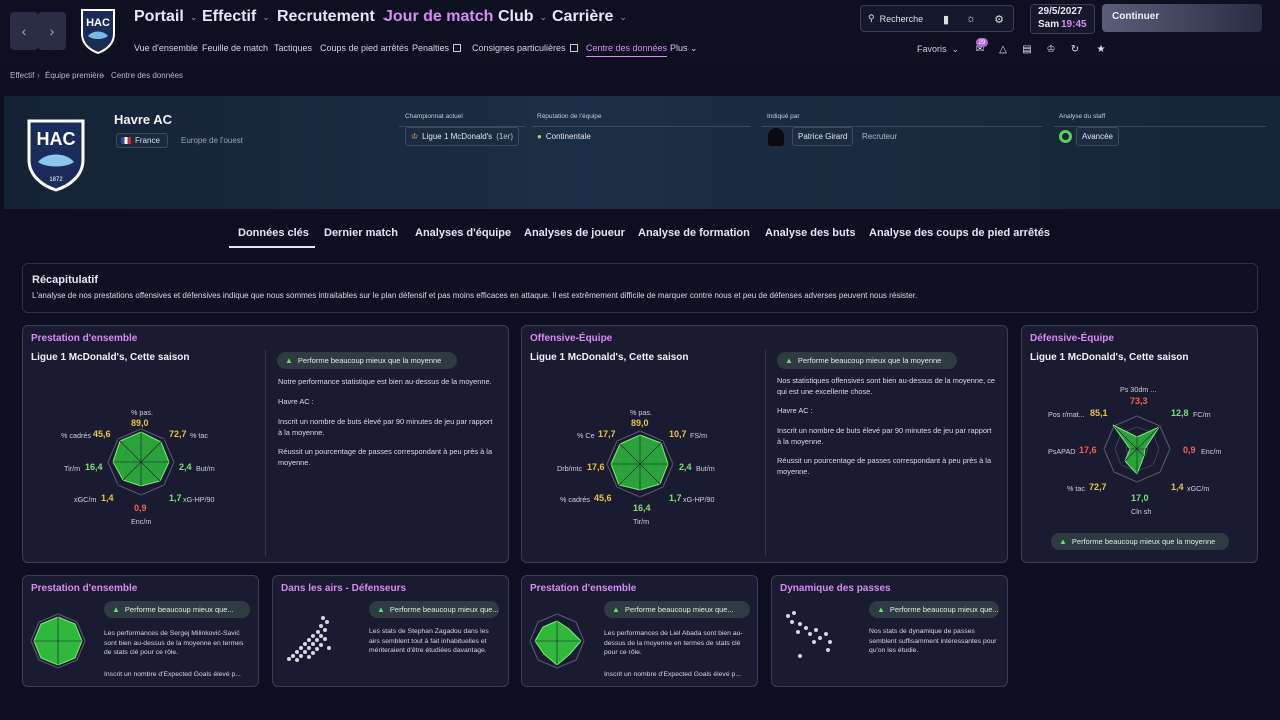 The width and height of the screenshot is (1280, 720). What do you see at coordinates (1211, 451) in the screenshot?
I see `radar-label: Enc/m` at bounding box center [1211, 451].